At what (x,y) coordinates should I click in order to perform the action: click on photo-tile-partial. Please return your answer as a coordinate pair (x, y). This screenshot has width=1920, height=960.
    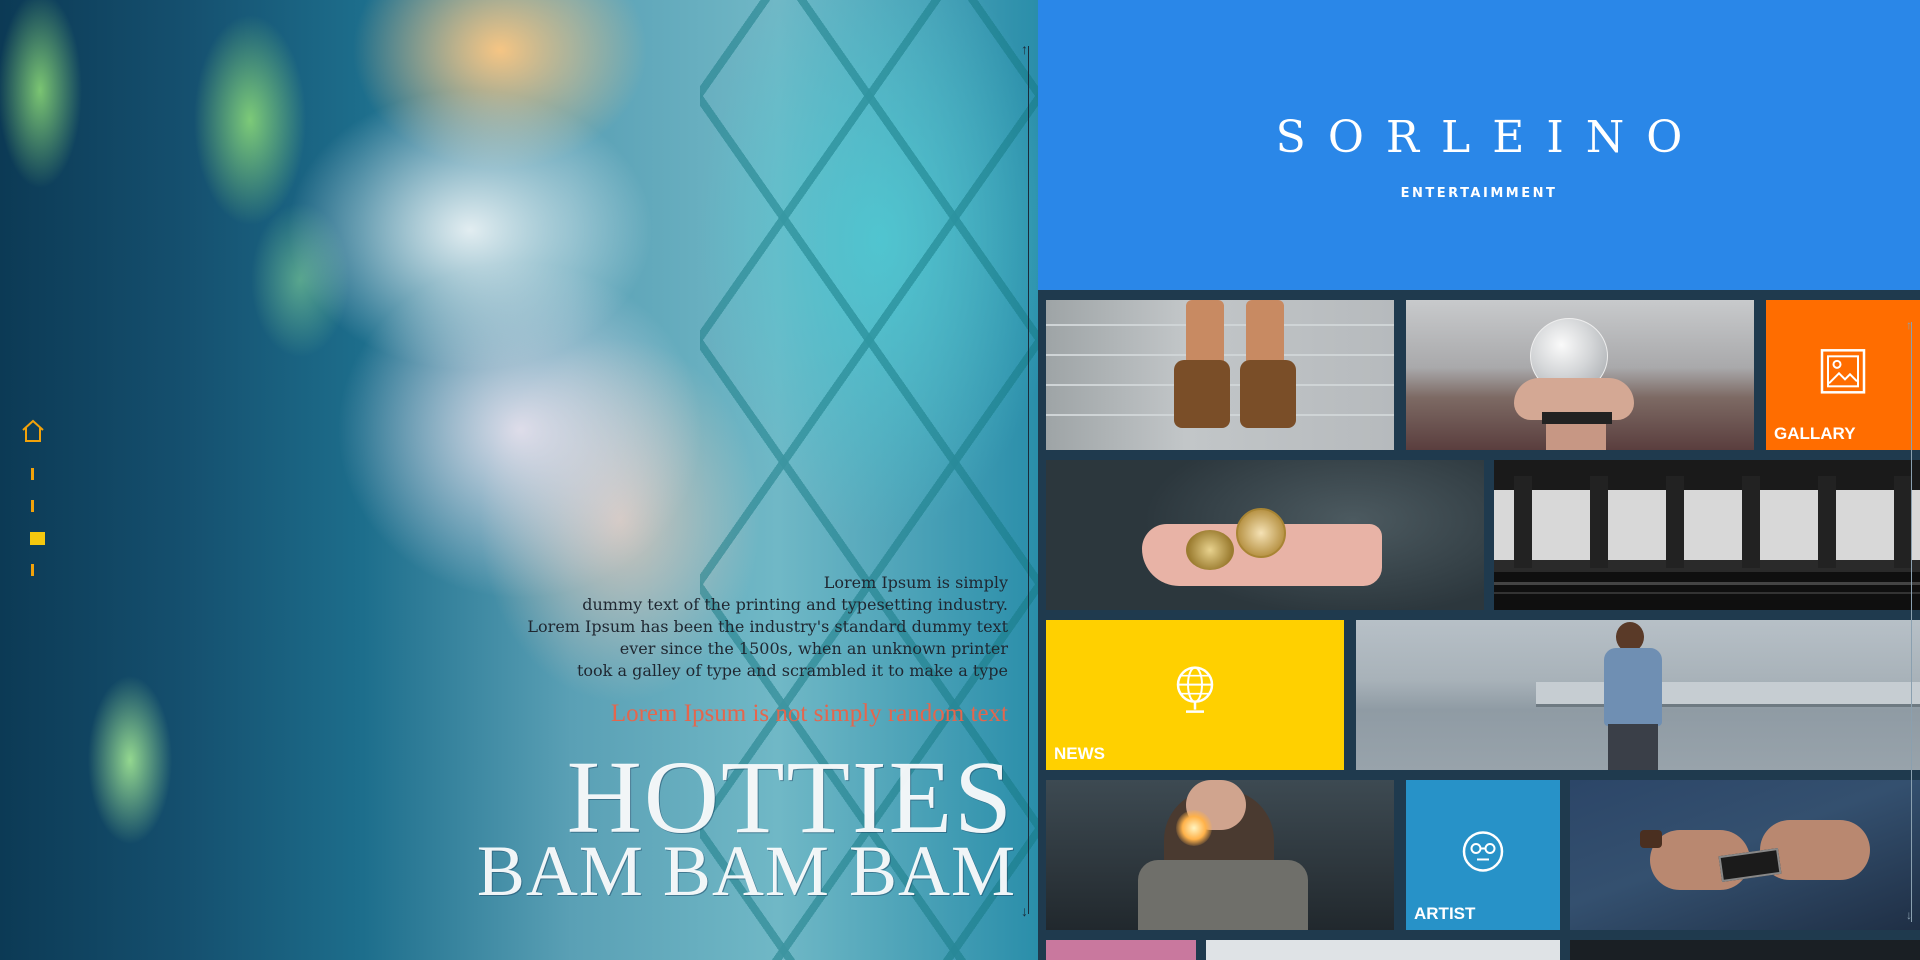
    Looking at the image, I should click on (1383, 950).